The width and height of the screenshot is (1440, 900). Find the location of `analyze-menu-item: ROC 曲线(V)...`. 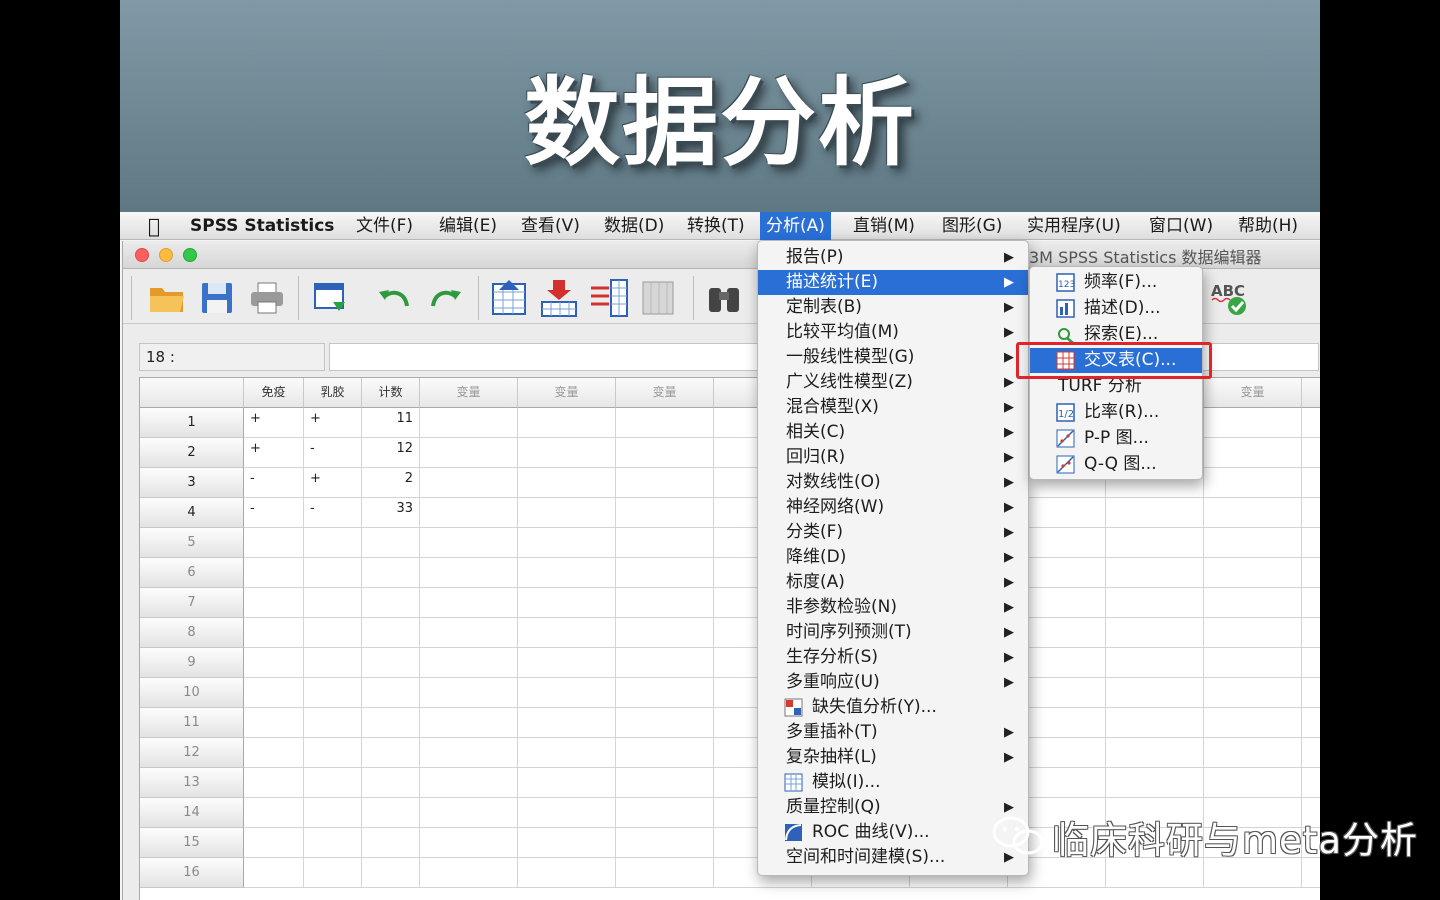

analyze-menu-item: ROC 曲线(V)... is located at coordinates (893, 832).